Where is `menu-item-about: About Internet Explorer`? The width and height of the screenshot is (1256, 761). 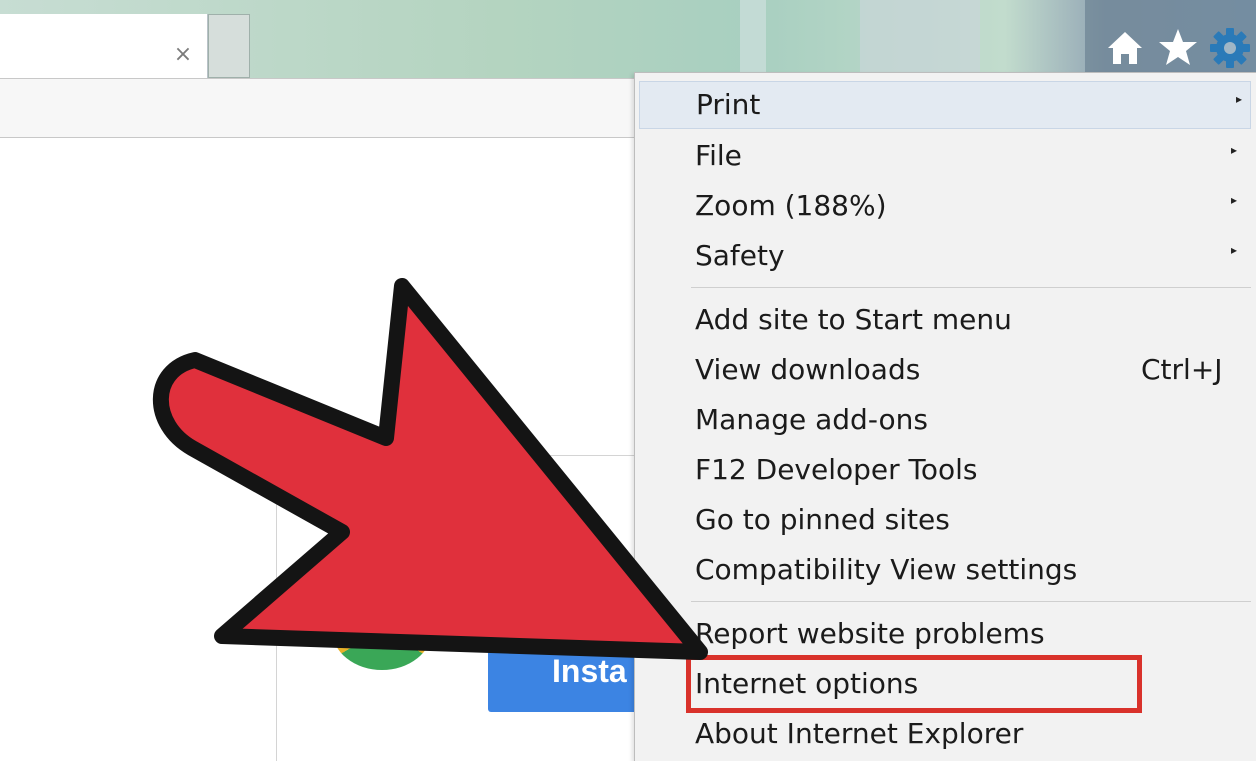 menu-item-about: About Internet Explorer is located at coordinates (945, 735).